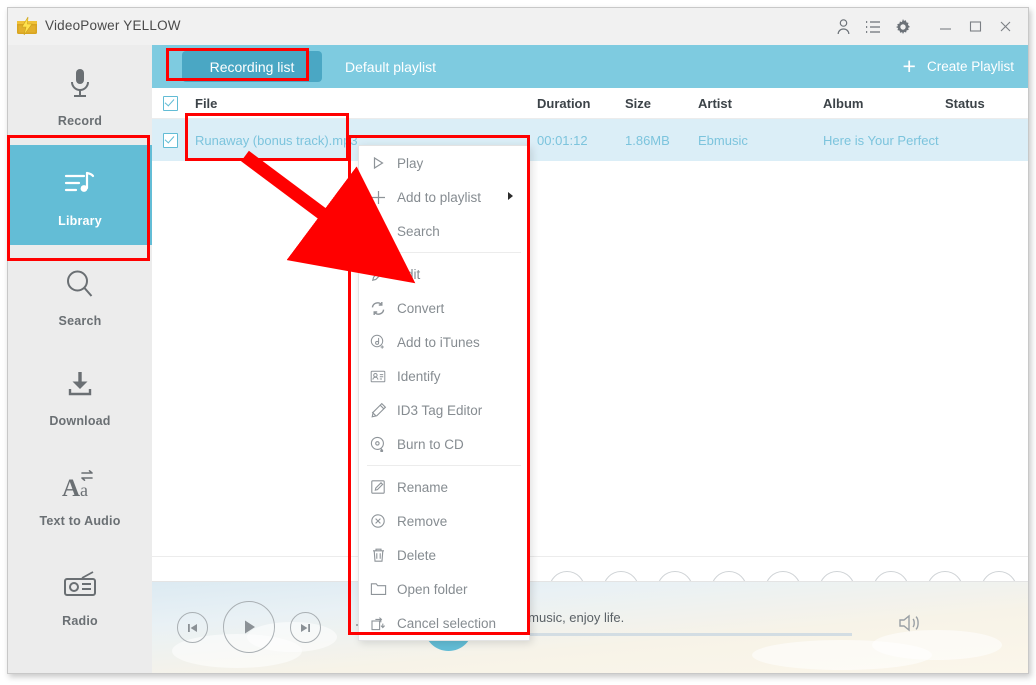  Describe the element at coordinates (440, 410) in the screenshot. I see `menu-item-label: ID3 Tag Editor` at that location.